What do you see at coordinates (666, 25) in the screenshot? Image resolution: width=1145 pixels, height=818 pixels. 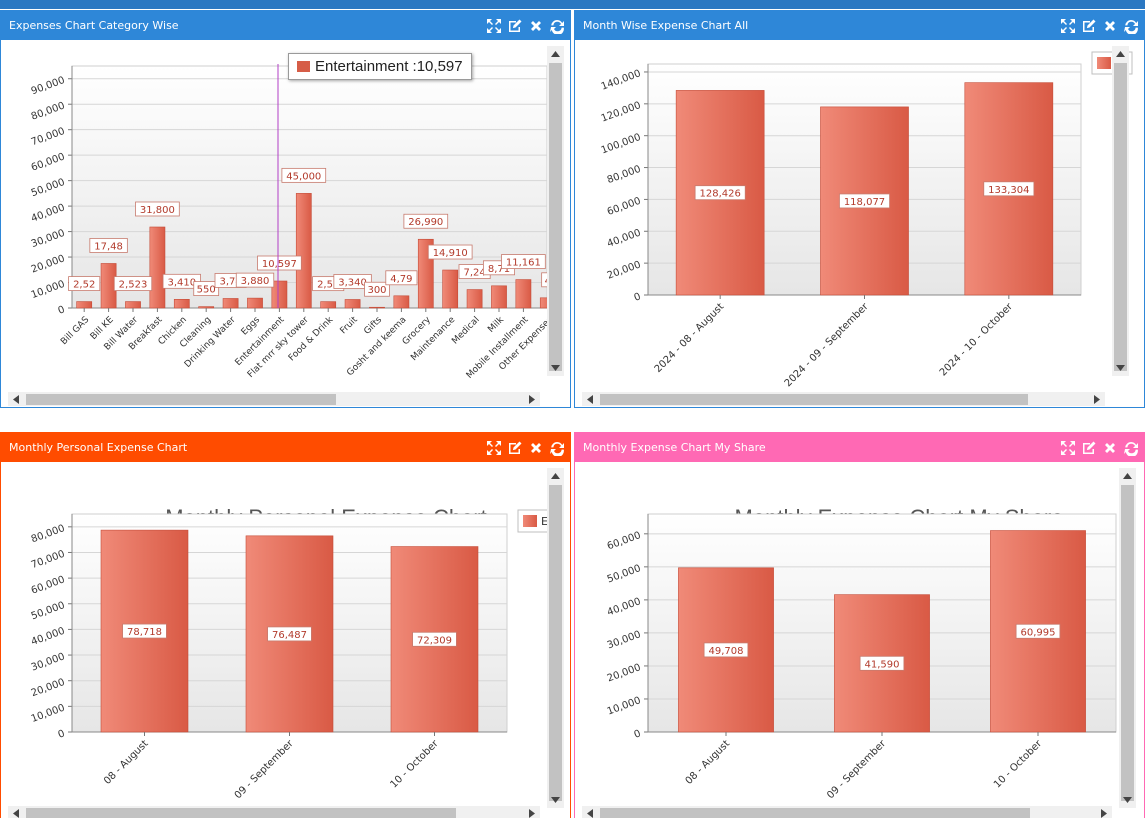 I see `panel-title: Month Wise Expense Chart All` at bounding box center [666, 25].